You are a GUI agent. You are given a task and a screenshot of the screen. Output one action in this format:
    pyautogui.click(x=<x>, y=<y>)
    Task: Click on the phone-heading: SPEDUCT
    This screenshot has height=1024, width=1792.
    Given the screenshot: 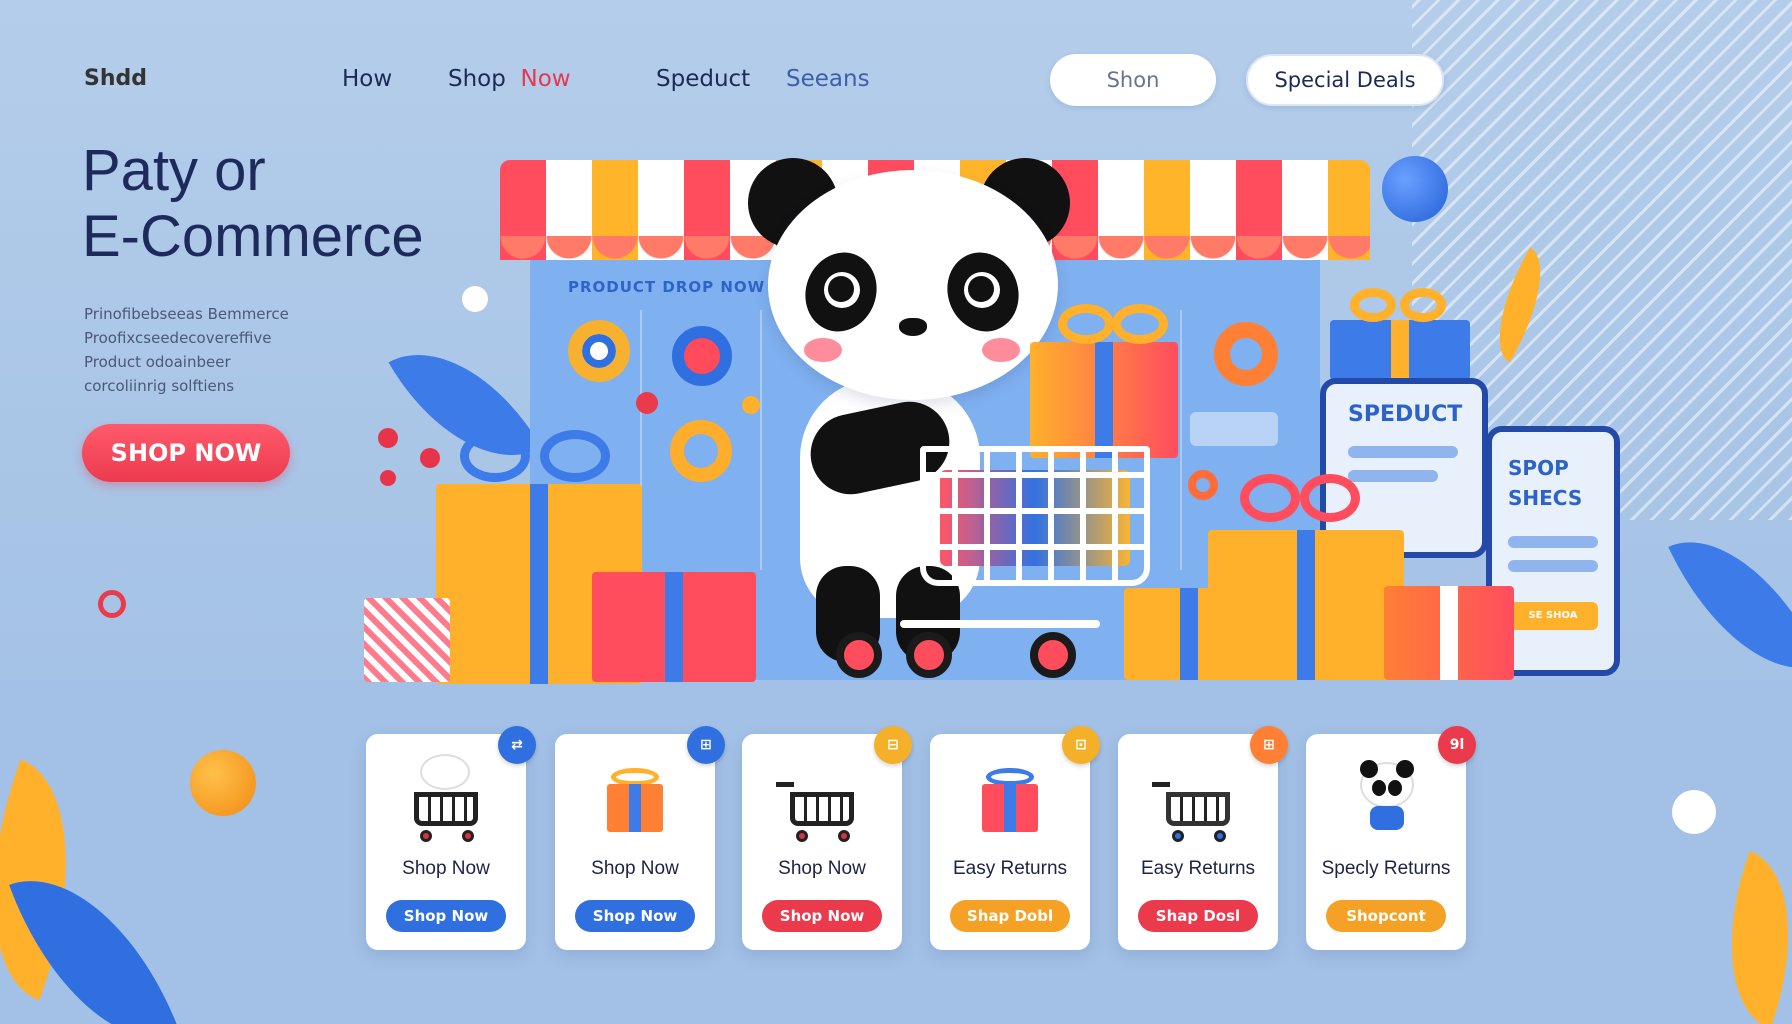 What is the action you would take?
    pyautogui.click(x=1405, y=414)
    